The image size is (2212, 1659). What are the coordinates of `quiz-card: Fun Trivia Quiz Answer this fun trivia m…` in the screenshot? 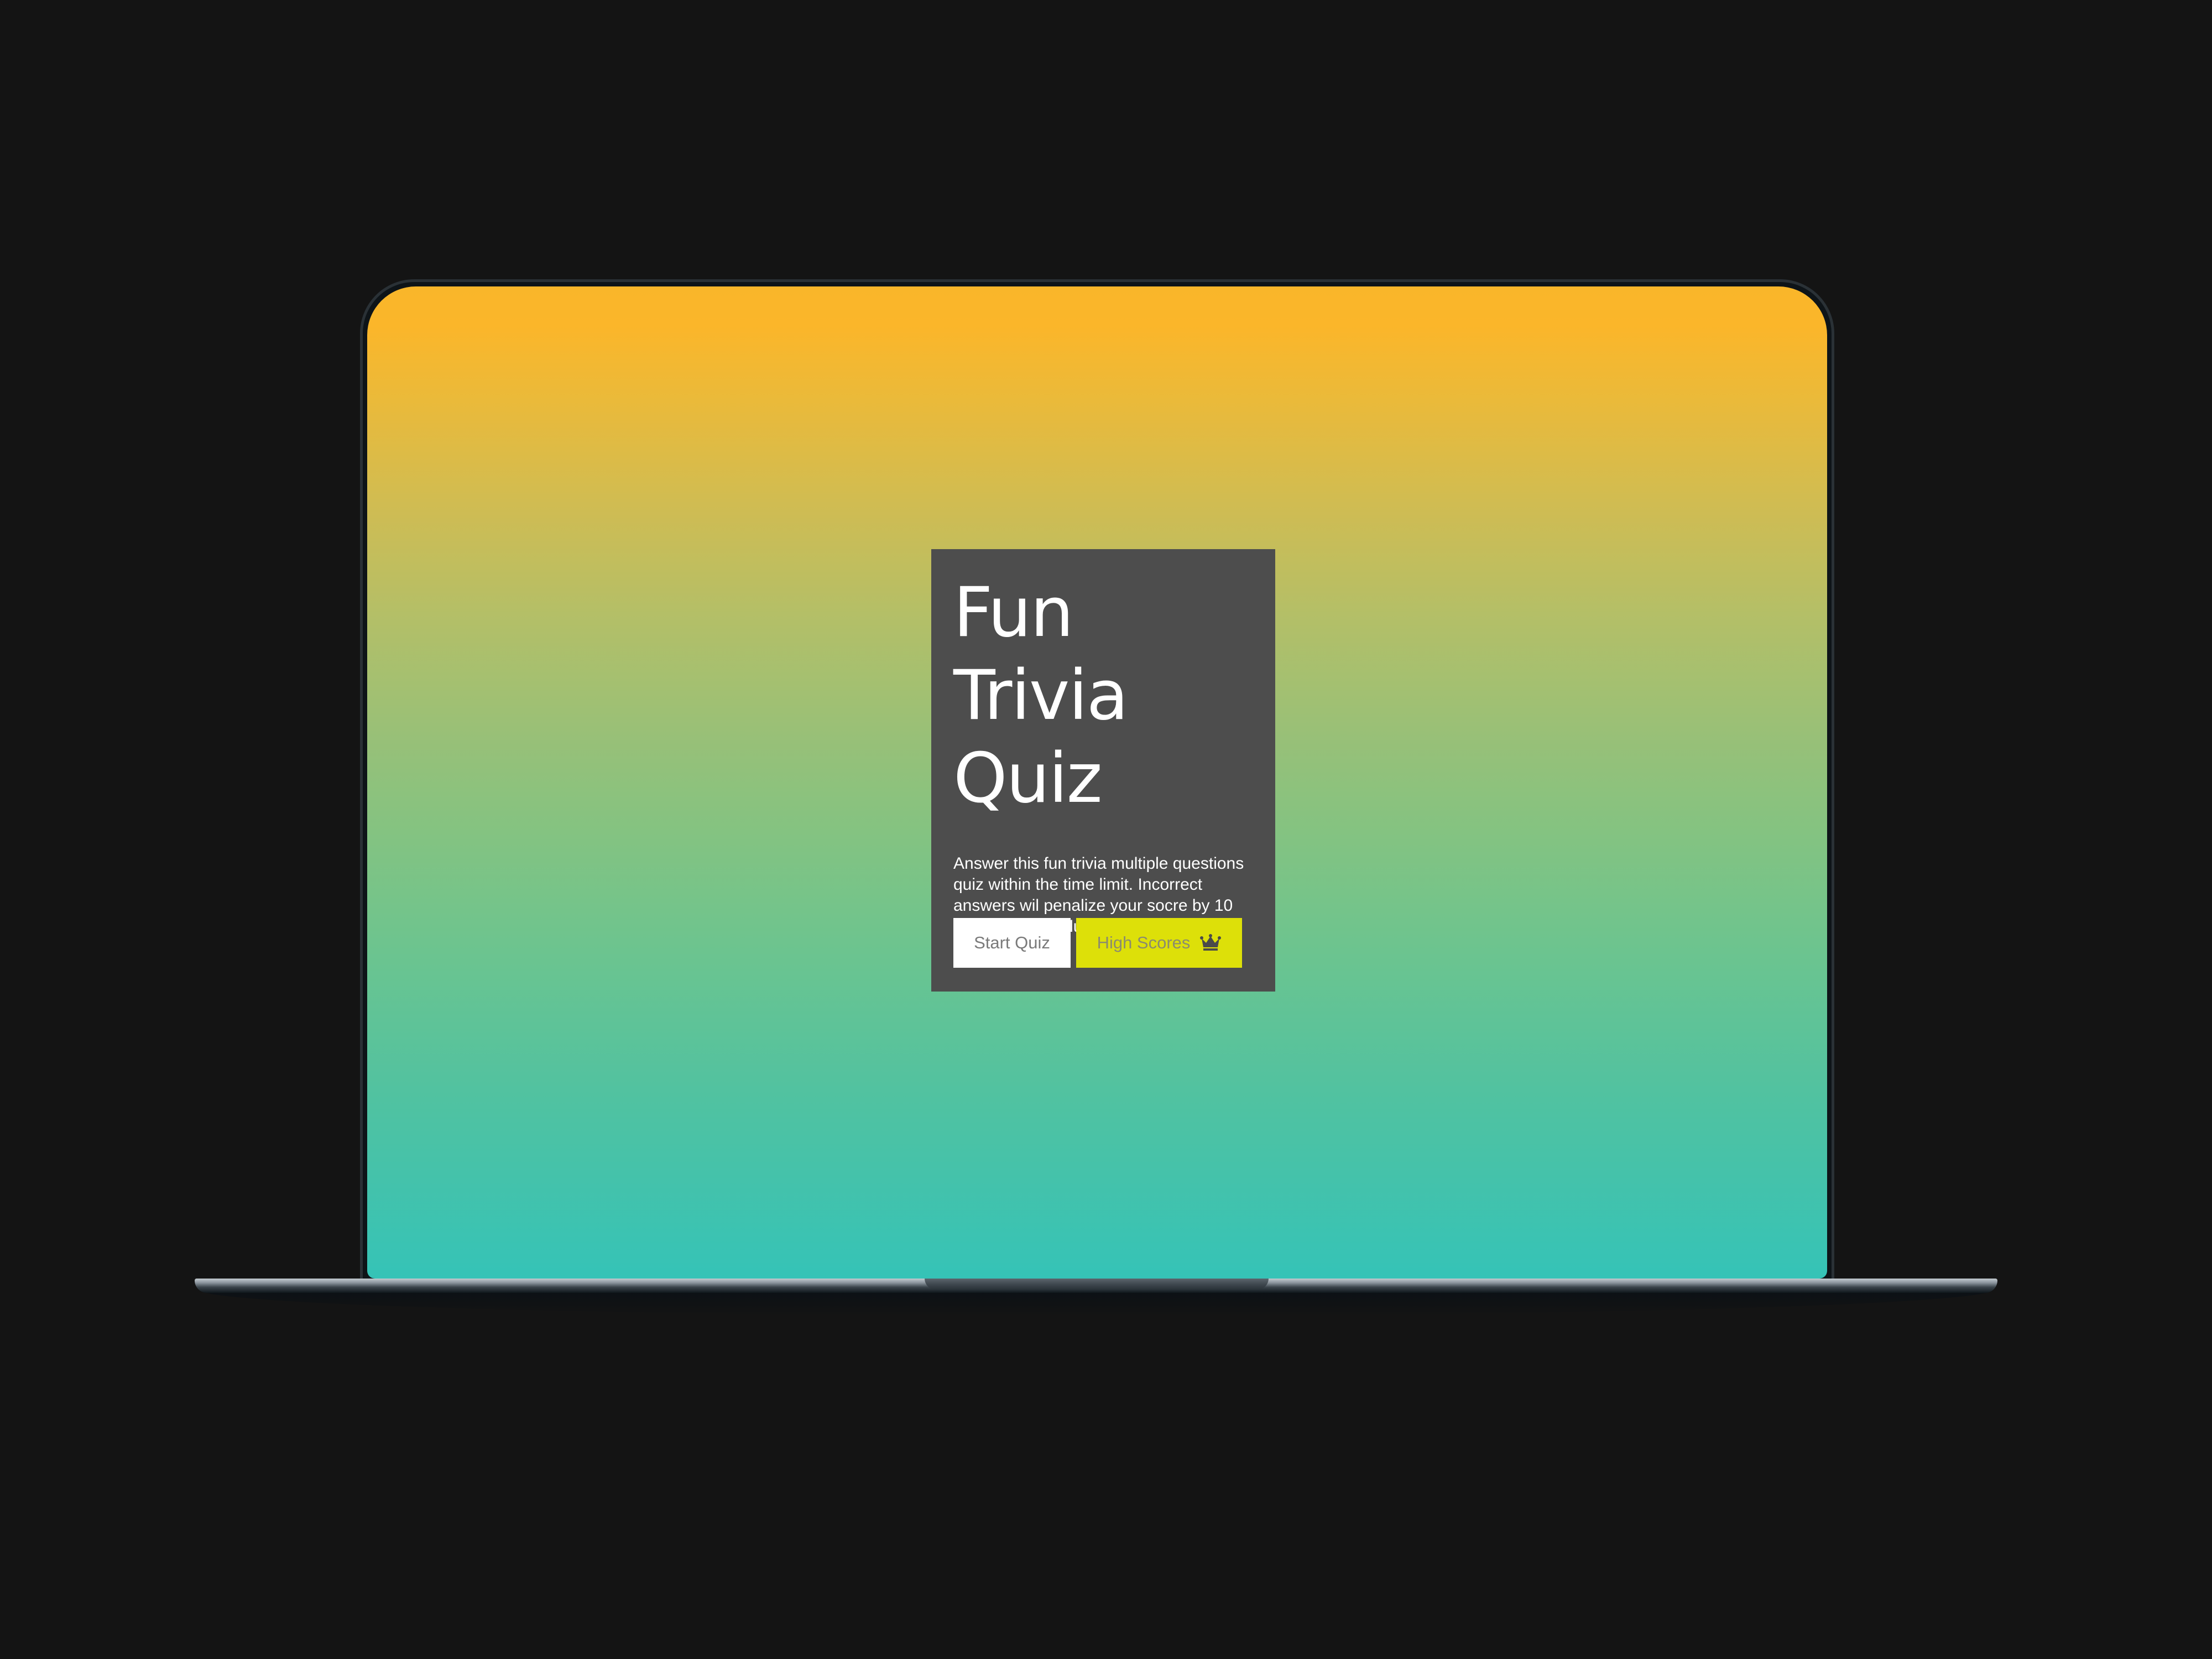 It's located at (1103, 771).